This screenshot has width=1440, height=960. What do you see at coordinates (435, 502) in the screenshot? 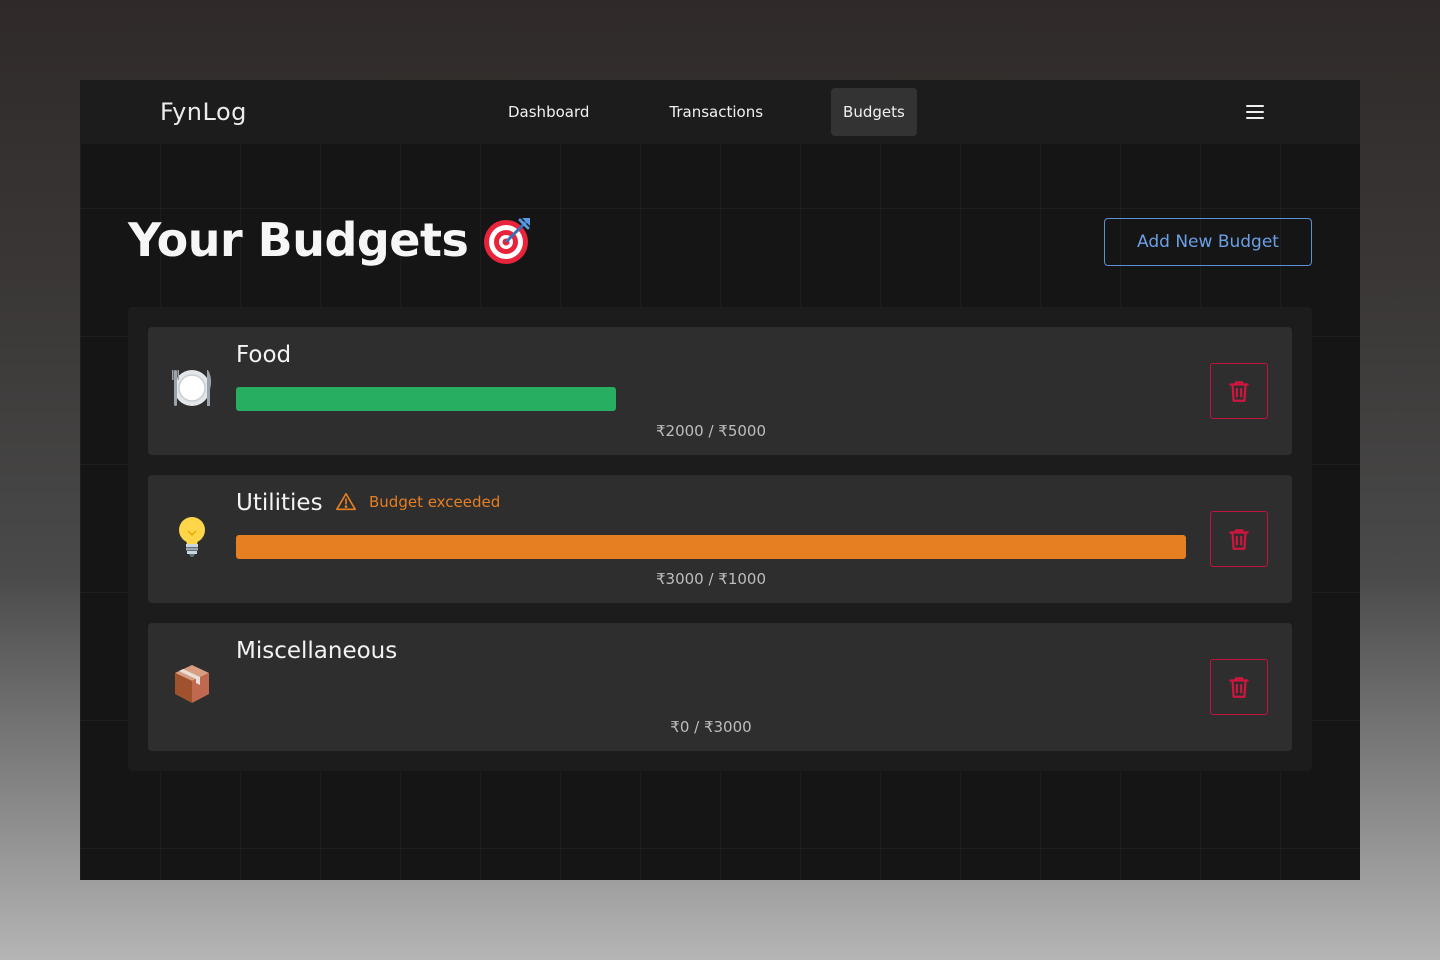
I see `budget-warning-text: Budget exceeded` at bounding box center [435, 502].